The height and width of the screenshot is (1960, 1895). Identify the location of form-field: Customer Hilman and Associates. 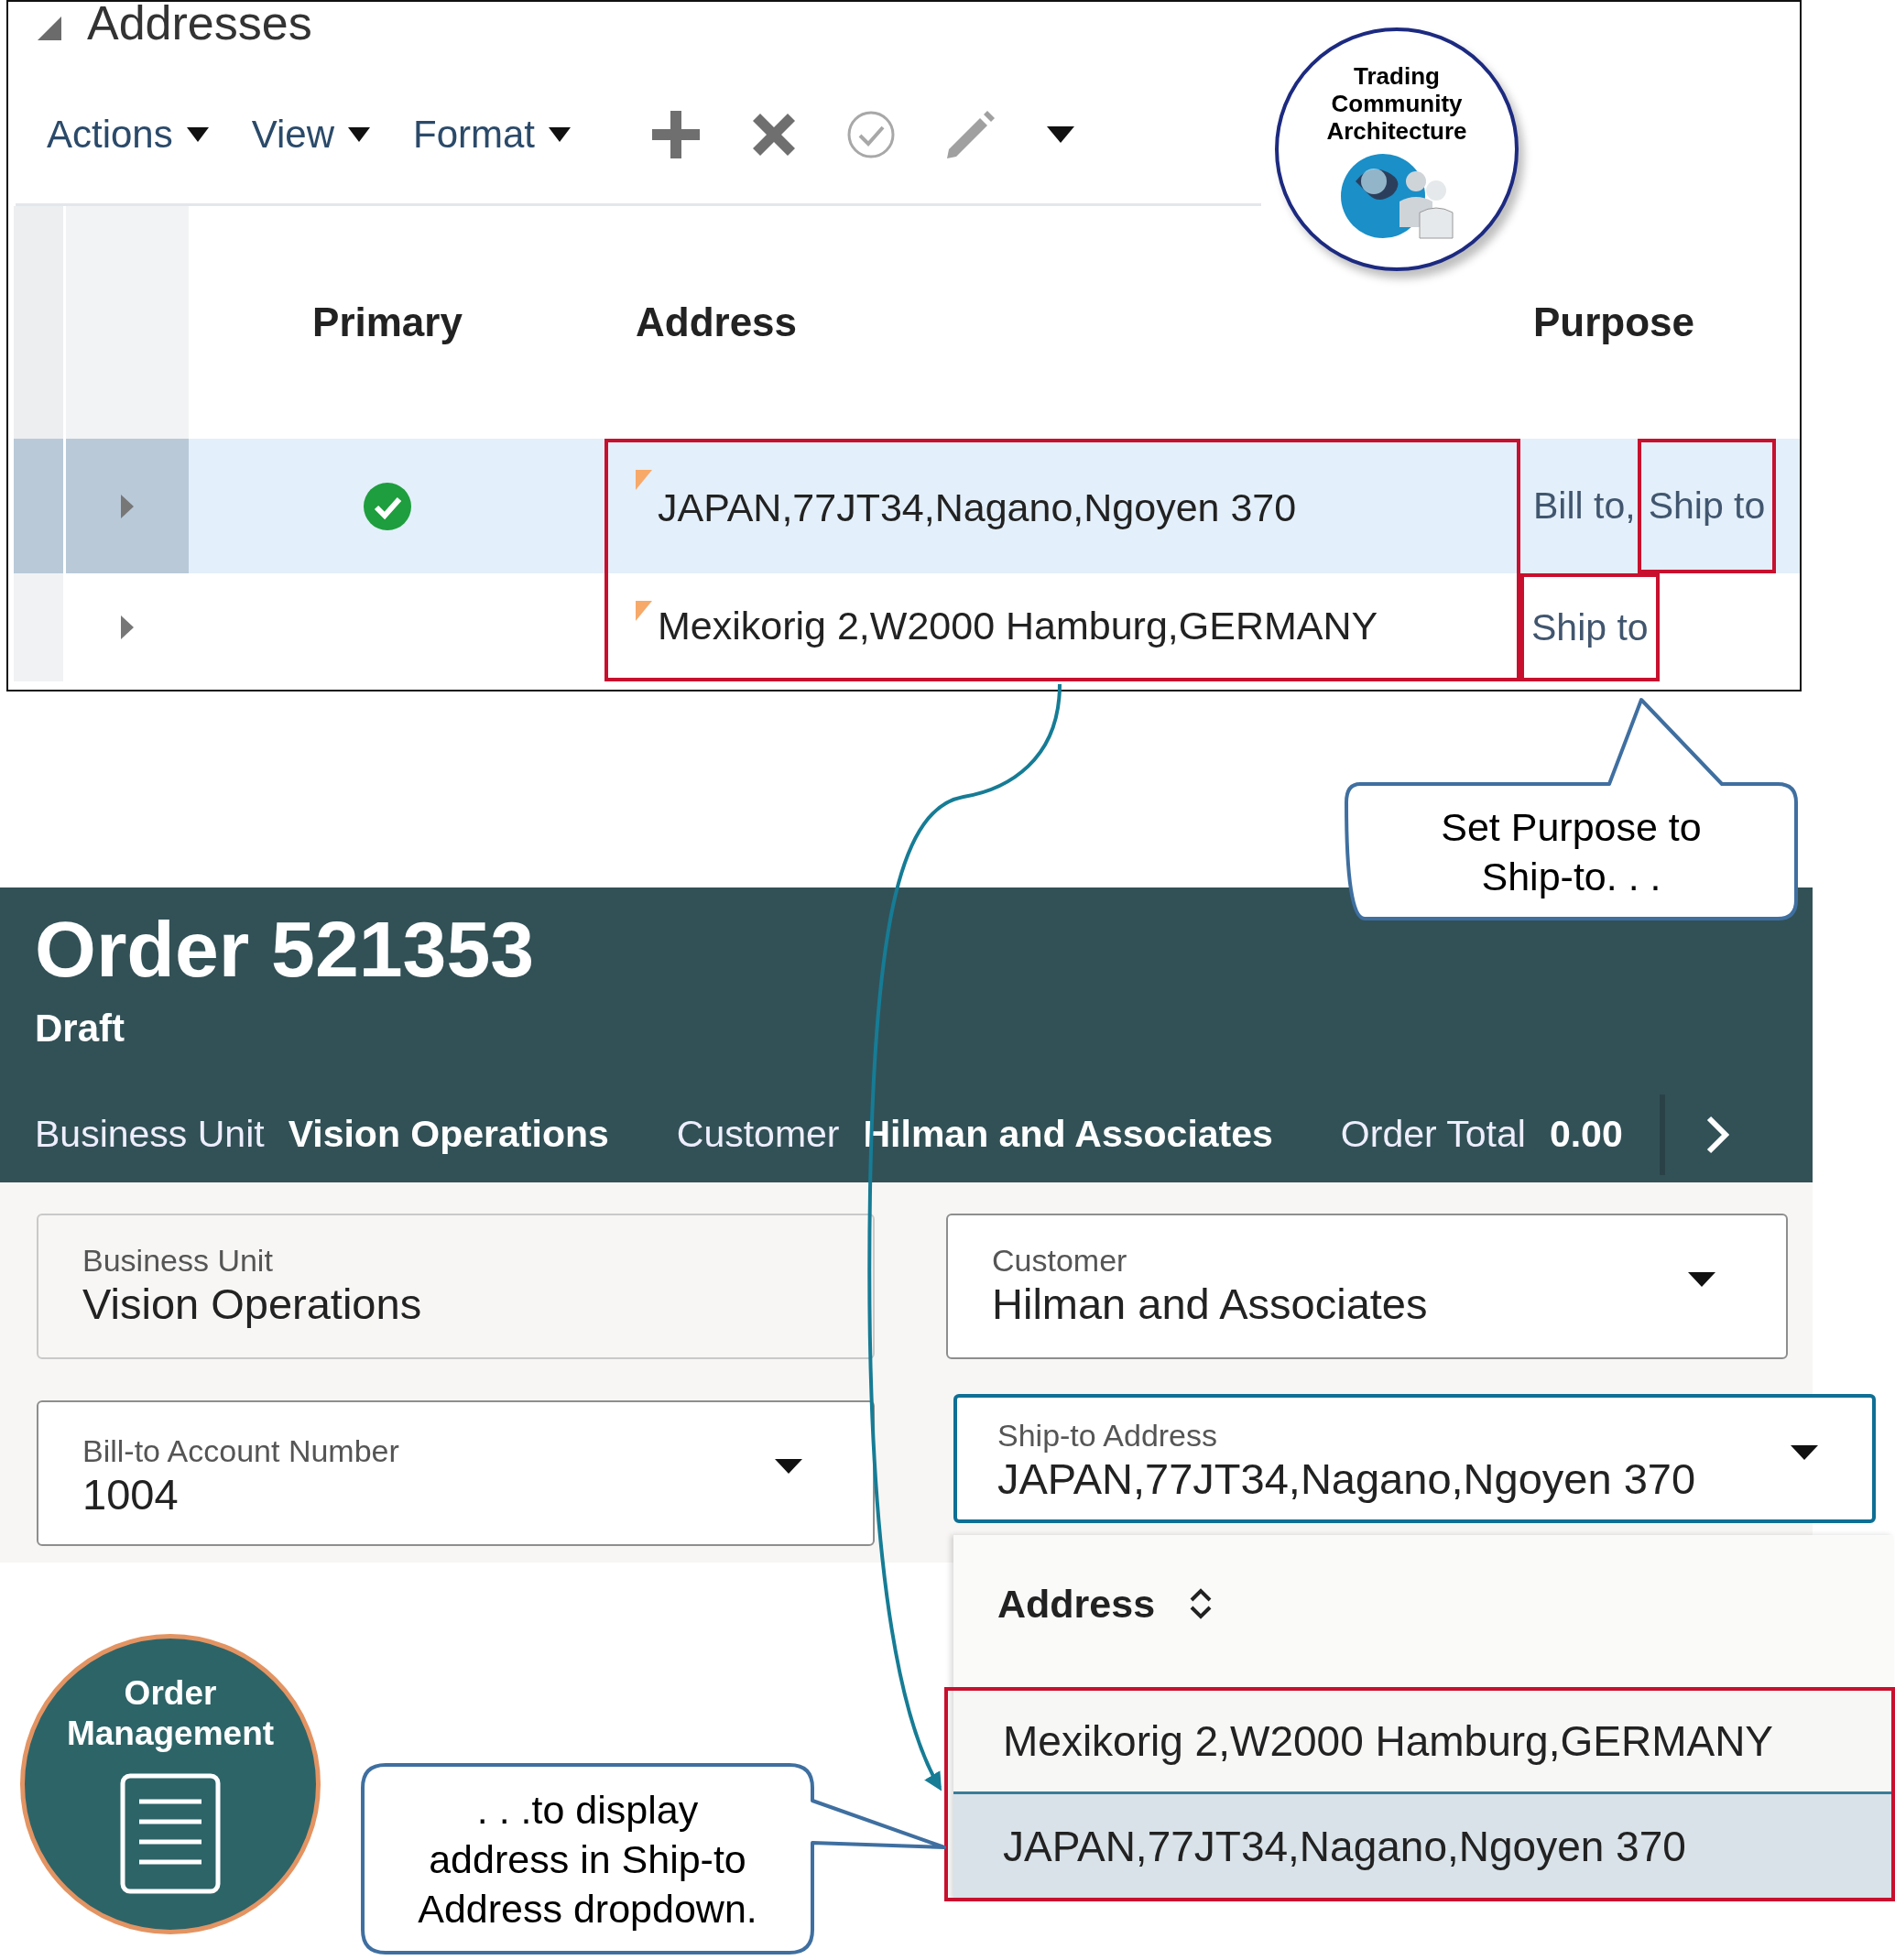
(1367, 1286).